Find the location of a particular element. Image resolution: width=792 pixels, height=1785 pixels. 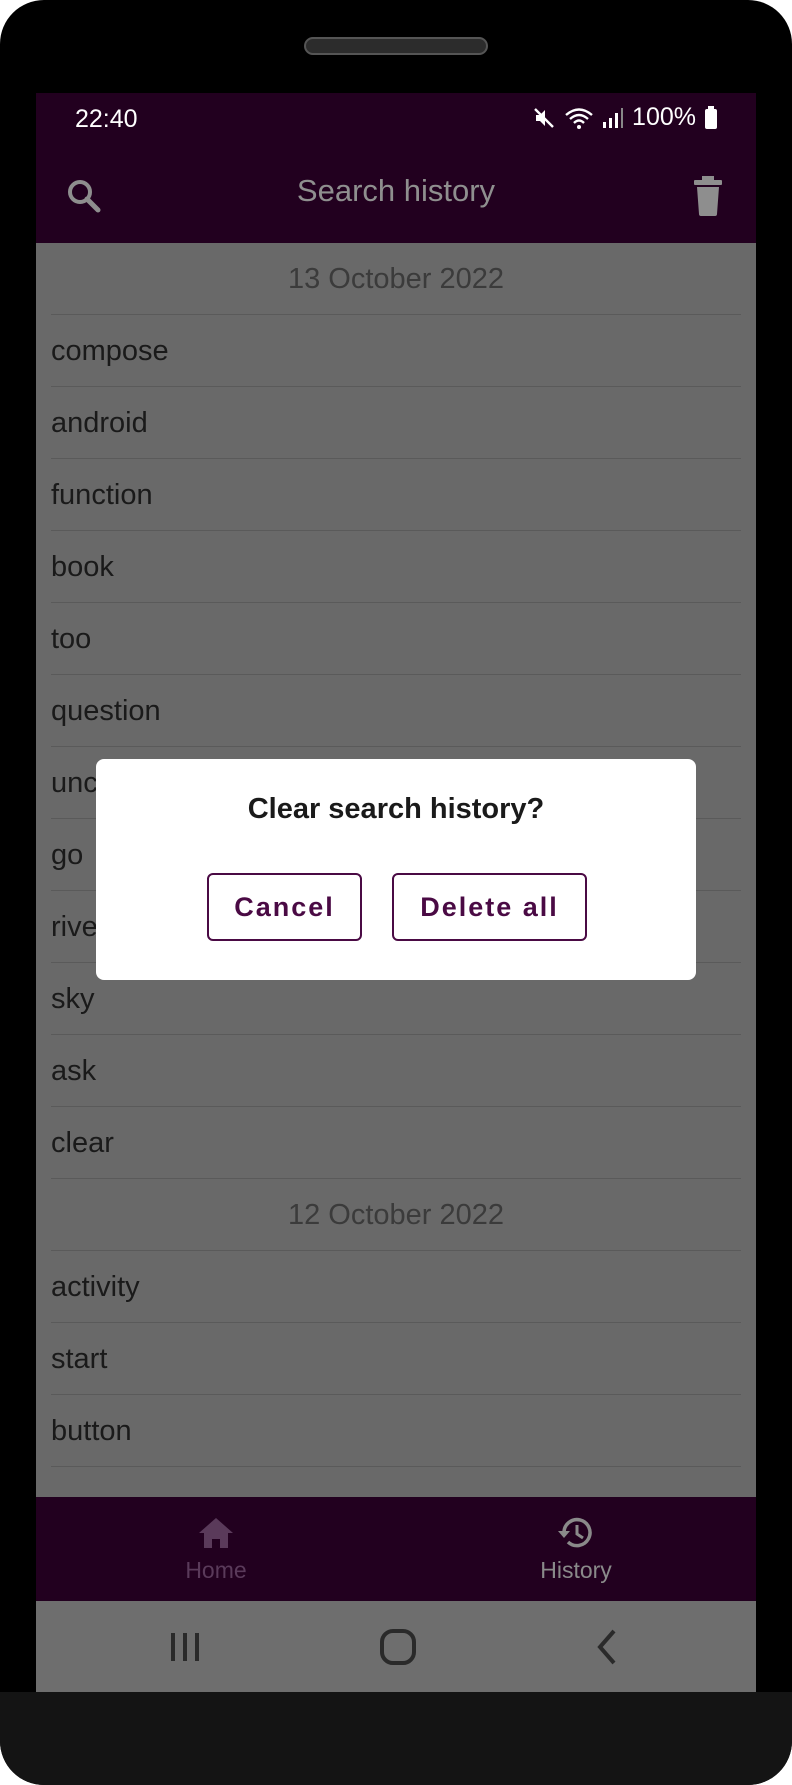

history-item-label: android is located at coordinates (99, 423).